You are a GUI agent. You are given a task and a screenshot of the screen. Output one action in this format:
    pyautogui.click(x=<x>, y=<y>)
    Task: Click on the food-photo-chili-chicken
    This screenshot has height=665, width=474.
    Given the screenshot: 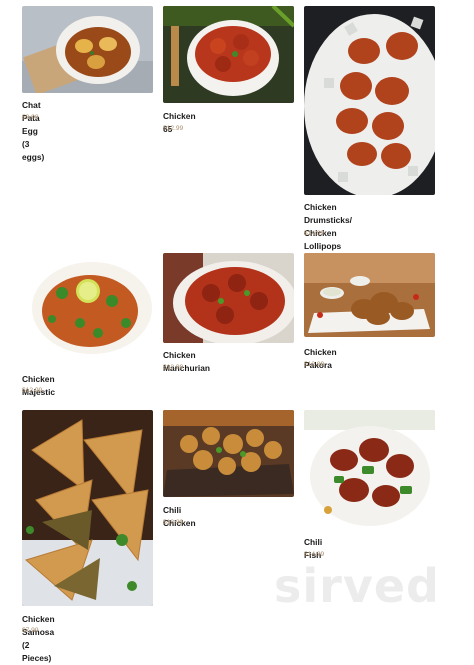 What is the action you would take?
    pyautogui.click(x=228, y=453)
    